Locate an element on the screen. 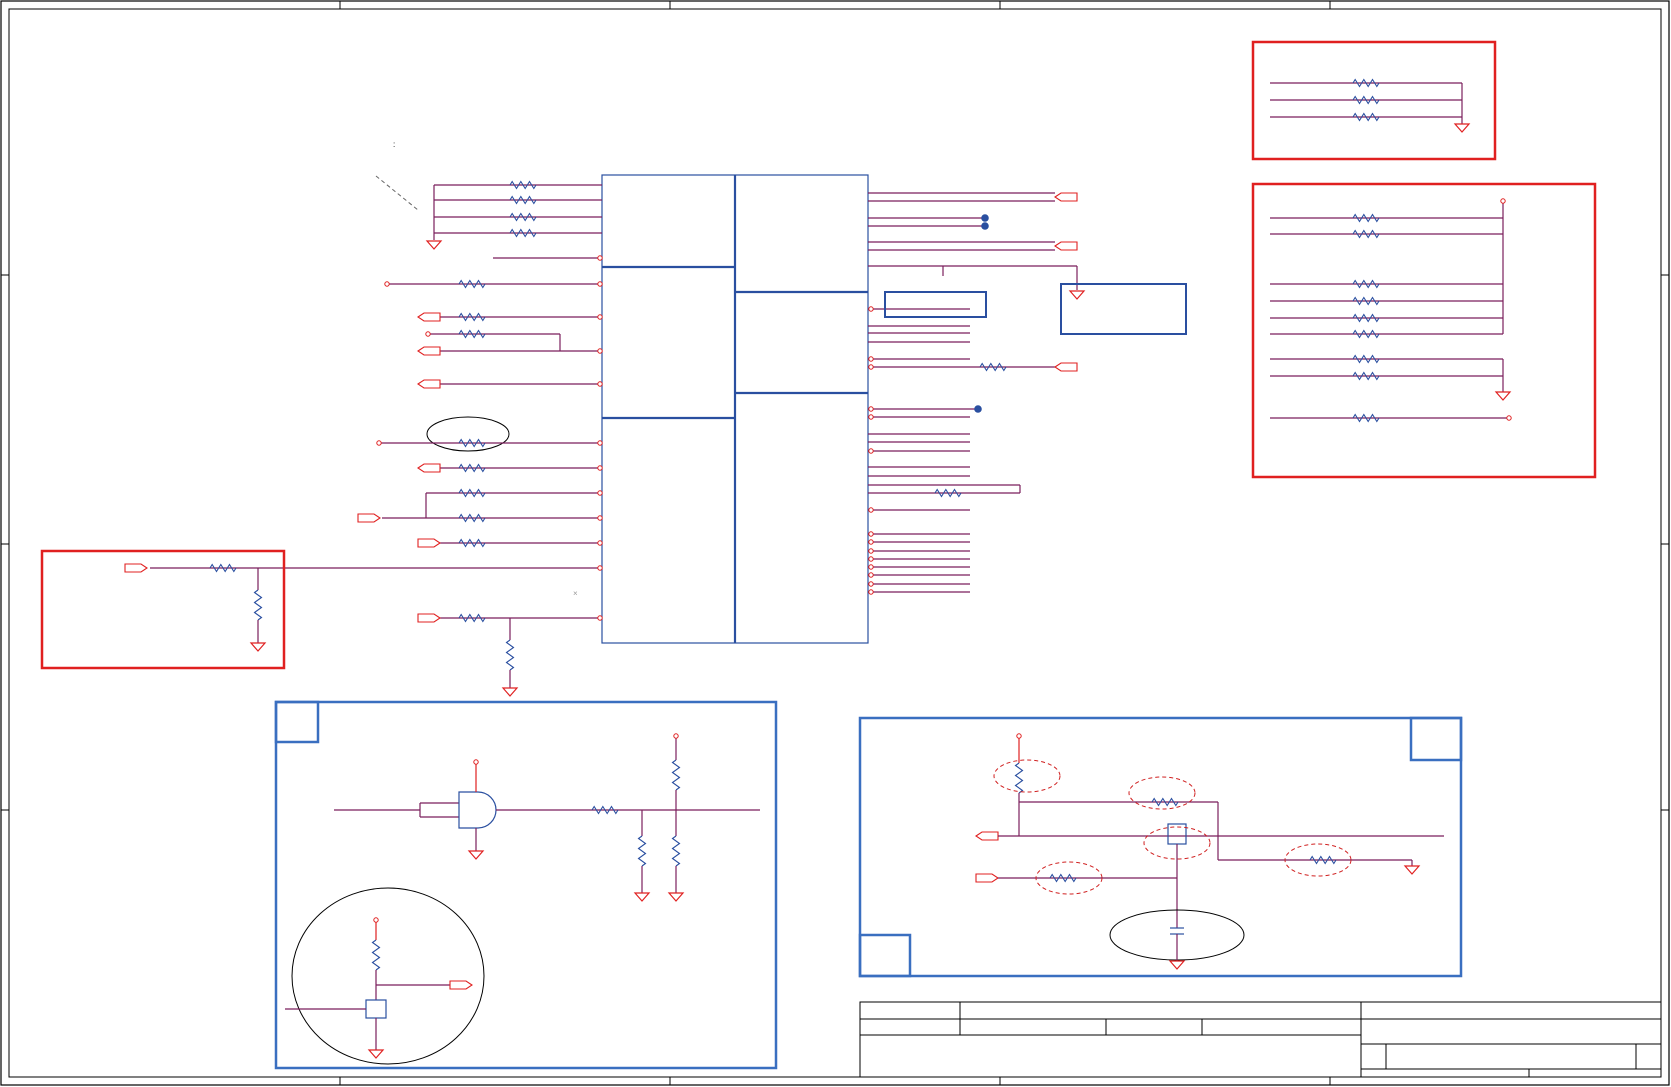 This screenshot has height=1087, width=1671. no-connect-mark: × is located at coordinates (575, 593).